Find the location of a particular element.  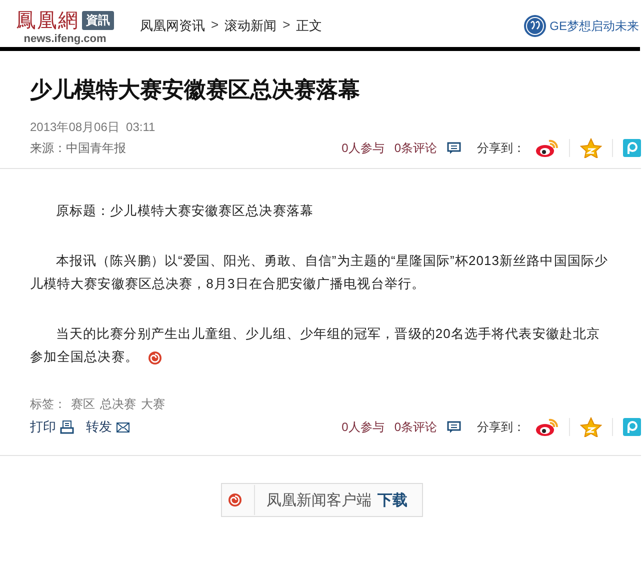

publish-date: 2013年08月06日 03:11 is located at coordinates (93, 127).